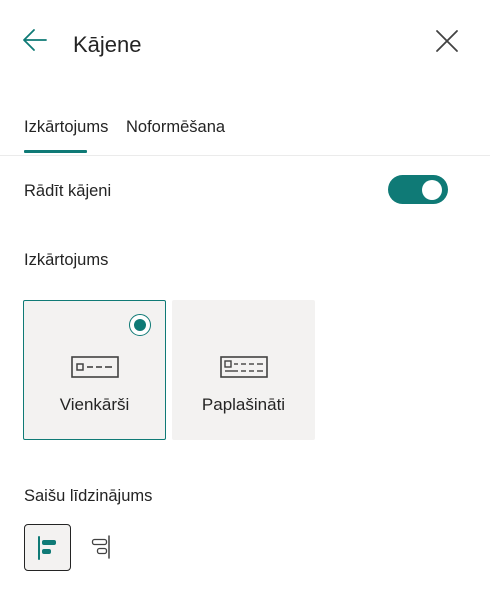  I want to click on radio-dot, so click(139, 324).